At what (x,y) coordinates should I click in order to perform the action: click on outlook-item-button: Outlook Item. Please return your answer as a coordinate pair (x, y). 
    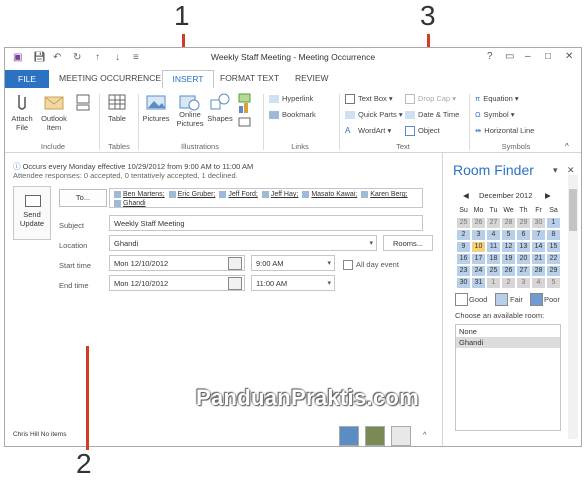
    Looking at the image, I should click on (54, 123).